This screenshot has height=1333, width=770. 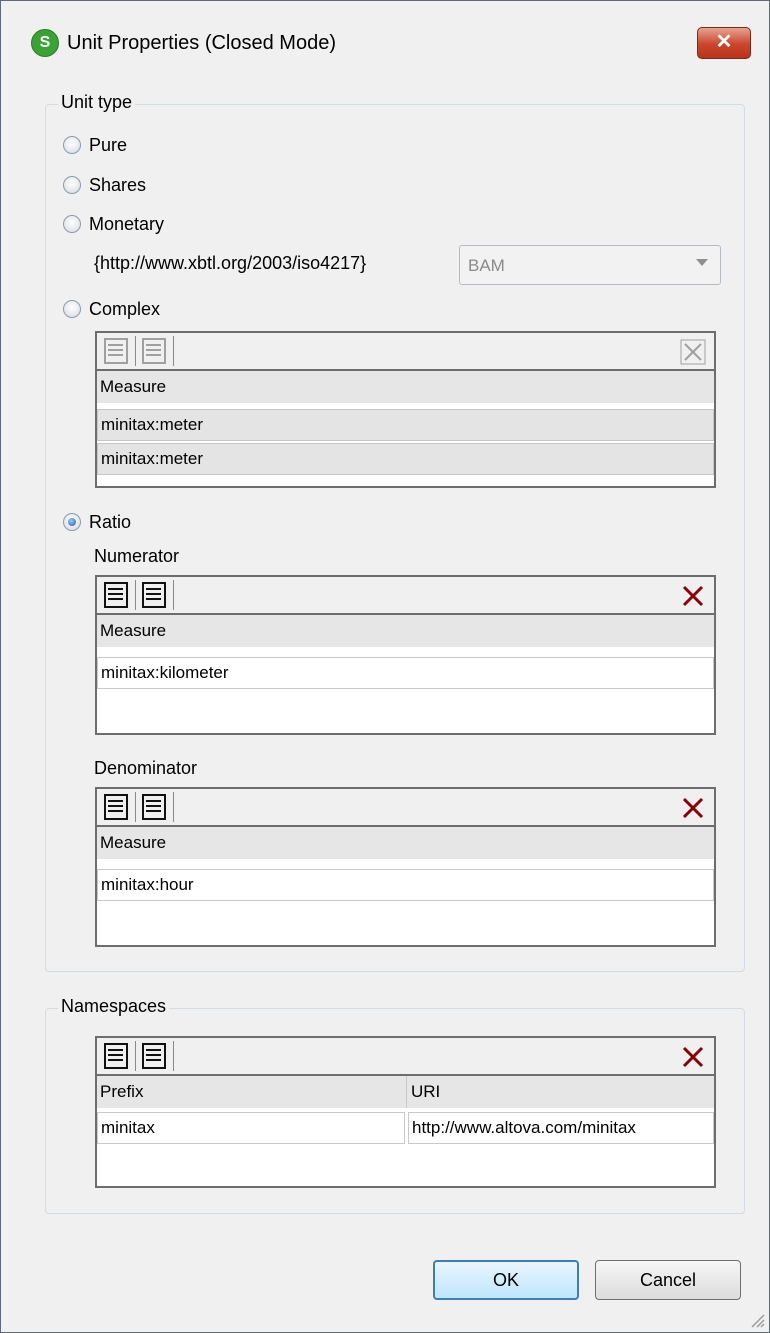 I want to click on namespaces-grid-header: Prefix URI, so click(x=405, y=1092).